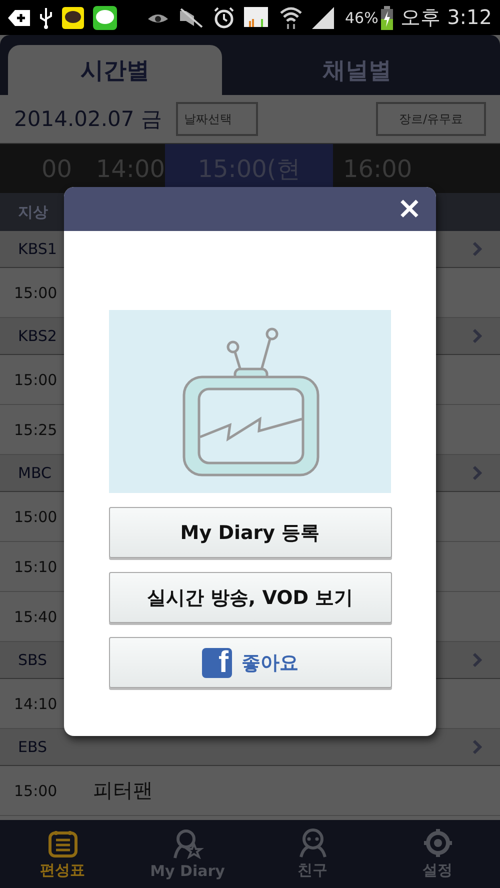  I want to click on category-label: 지상, so click(33, 212).